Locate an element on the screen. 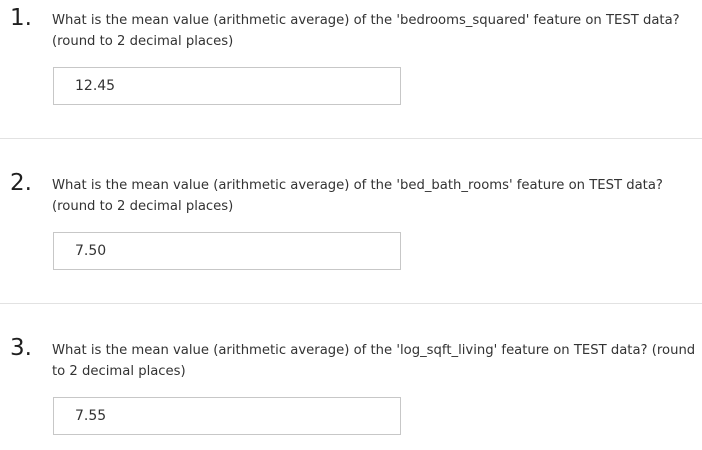  question-number: 1. is located at coordinates (21, 18).